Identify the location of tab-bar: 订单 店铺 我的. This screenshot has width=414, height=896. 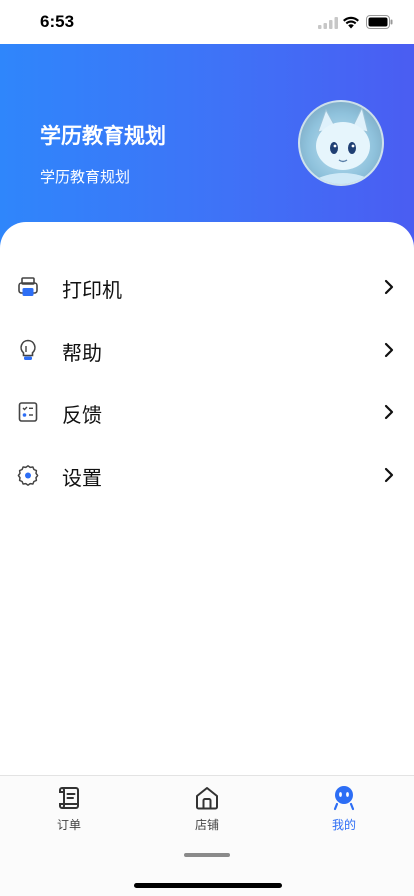
(207, 835).